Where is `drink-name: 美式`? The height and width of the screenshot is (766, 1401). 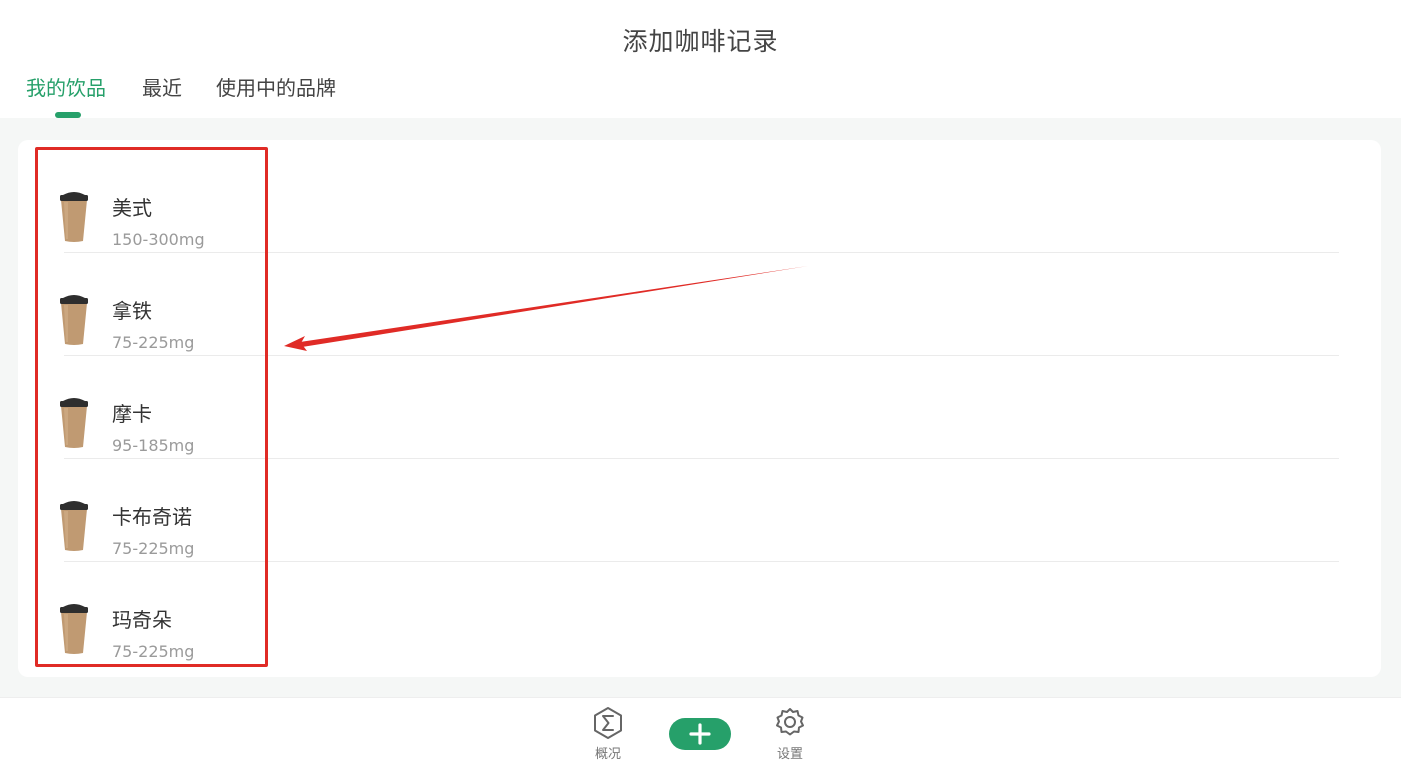
drink-name: 美式 is located at coordinates (132, 208).